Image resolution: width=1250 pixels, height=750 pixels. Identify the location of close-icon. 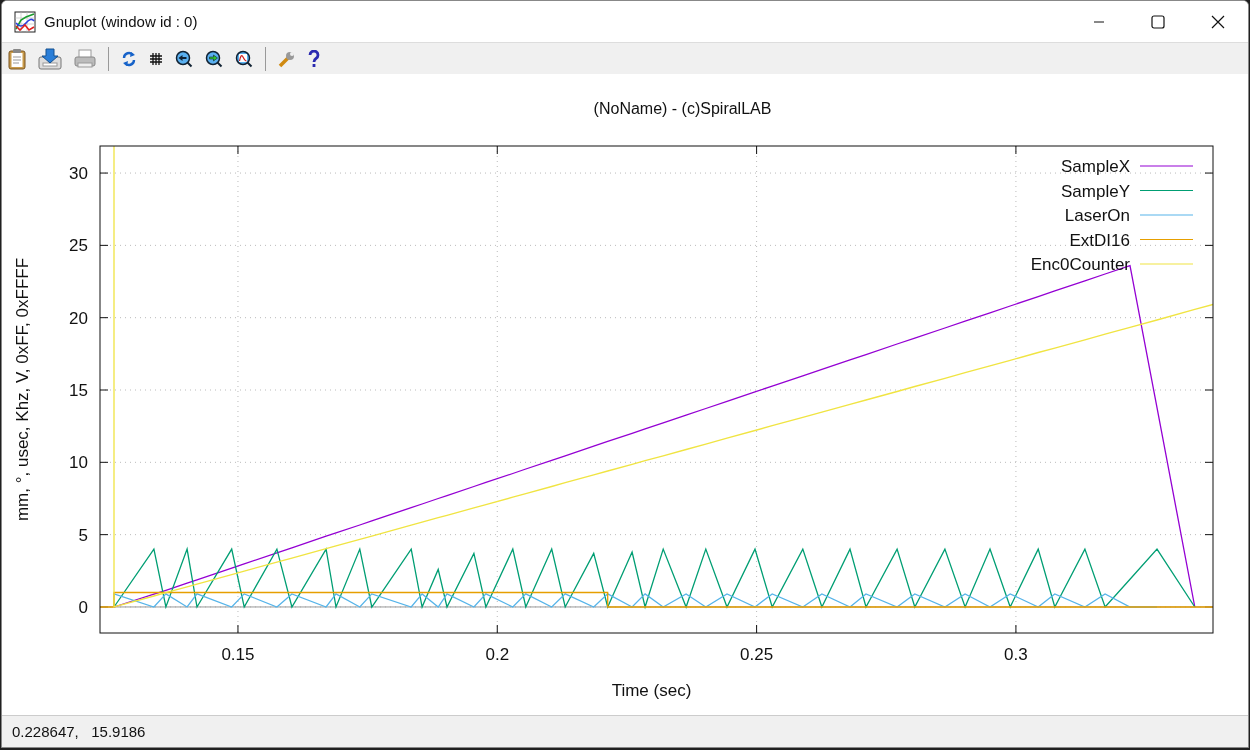
(1218, 21).